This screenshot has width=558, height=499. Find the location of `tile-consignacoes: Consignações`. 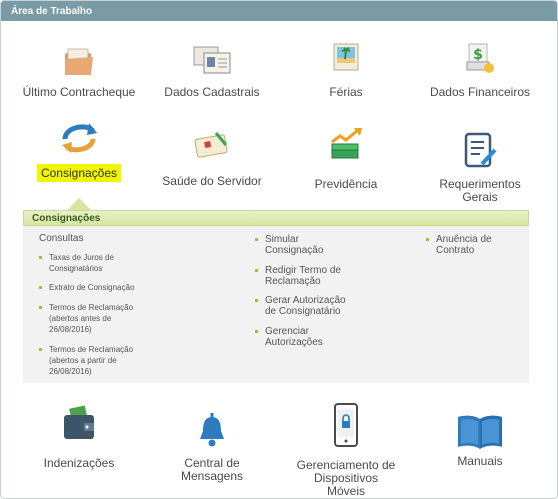

tile-consignacoes: Consignações is located at coordinates (79, 150).